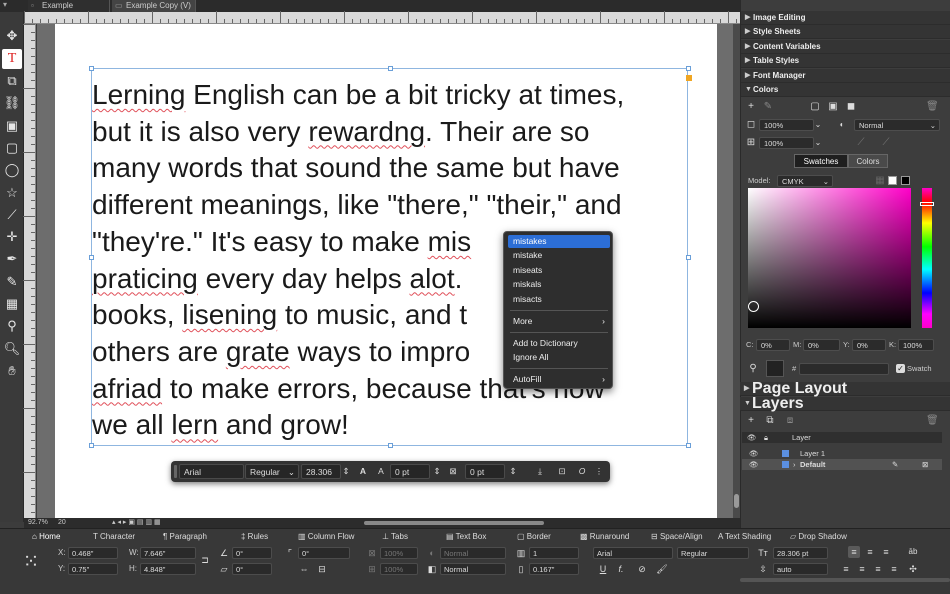 The height and width of the screenshot is (594, 950). What do you see at coordinates (794, 464) in the screenshot?
I see `chevron-right-icon: ›` at bounding box center [794, 464].